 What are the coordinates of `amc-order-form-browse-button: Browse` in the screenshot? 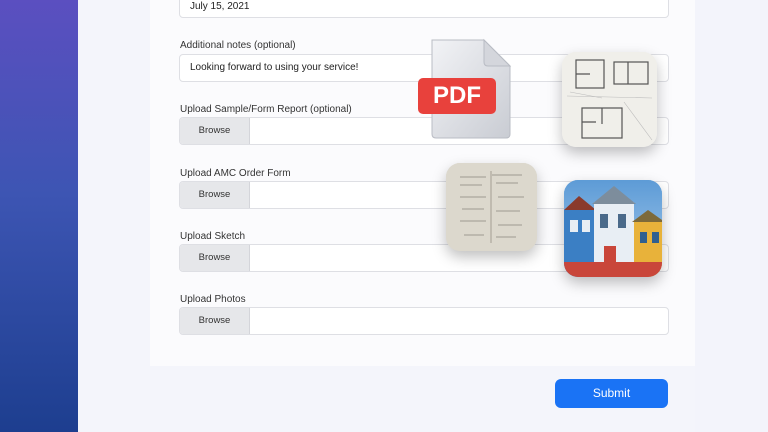 It's located at (215, 195).